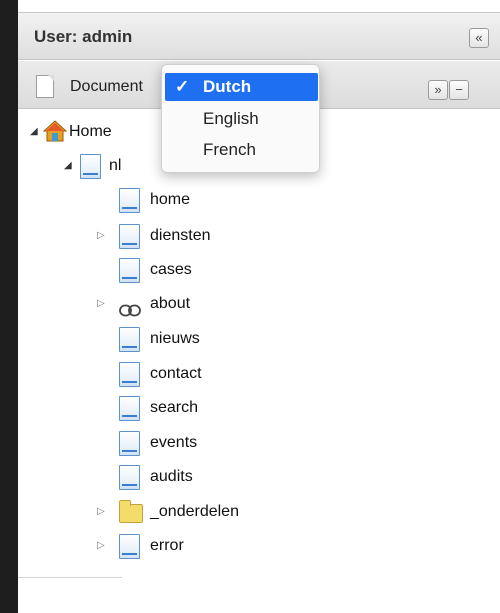 This screenshot has width=500, height=613. I want to click on expand-all-button: », so click(438, 90).